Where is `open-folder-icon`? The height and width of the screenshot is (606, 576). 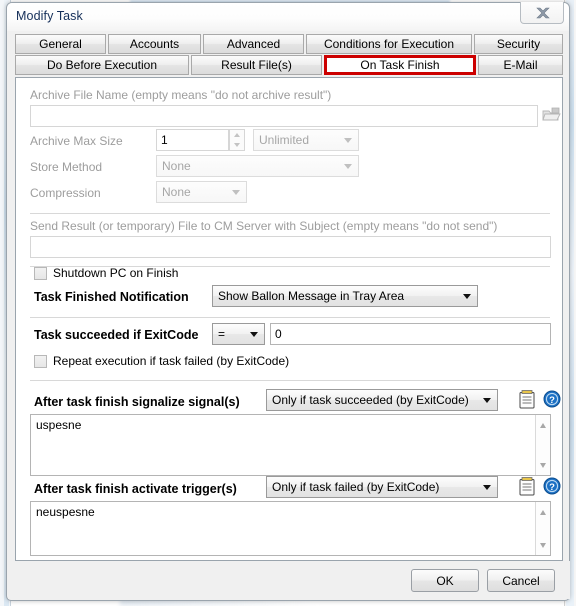
open-folder-icon is located at coordinates (551, 114).